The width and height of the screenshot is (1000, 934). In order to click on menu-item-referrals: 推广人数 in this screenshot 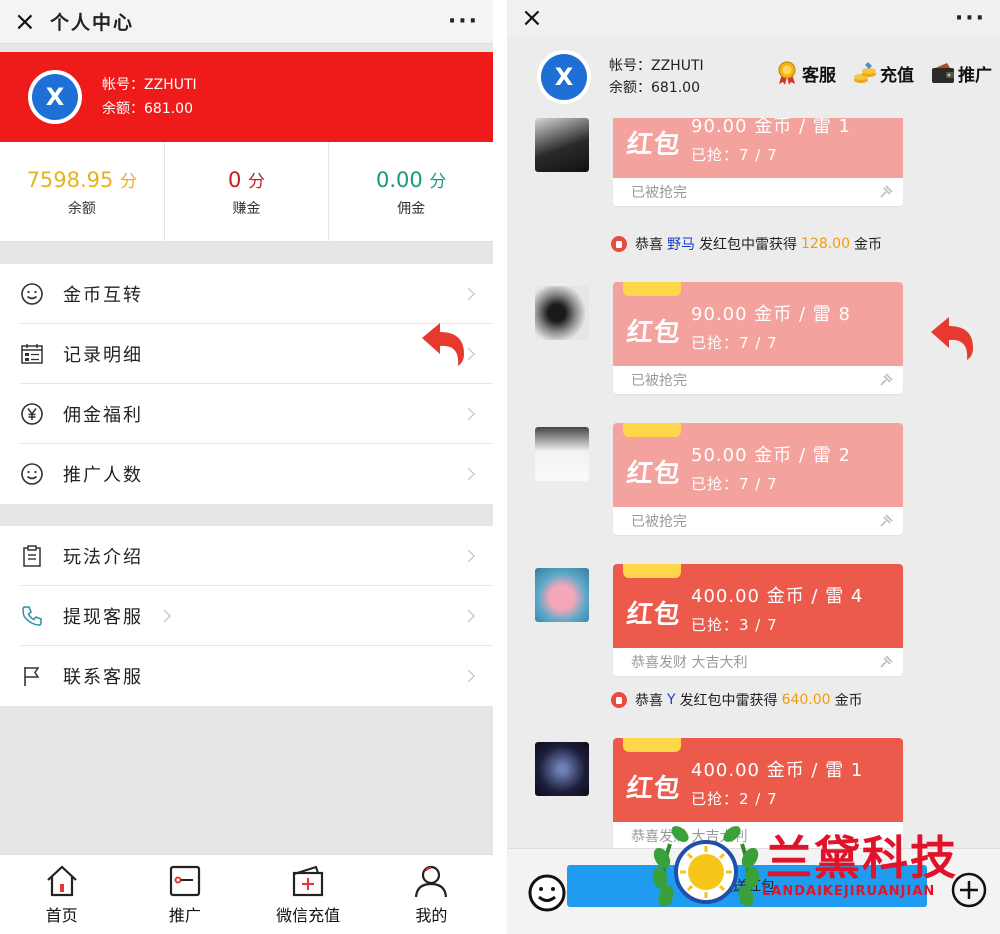, I will do `click(246, 474)`.